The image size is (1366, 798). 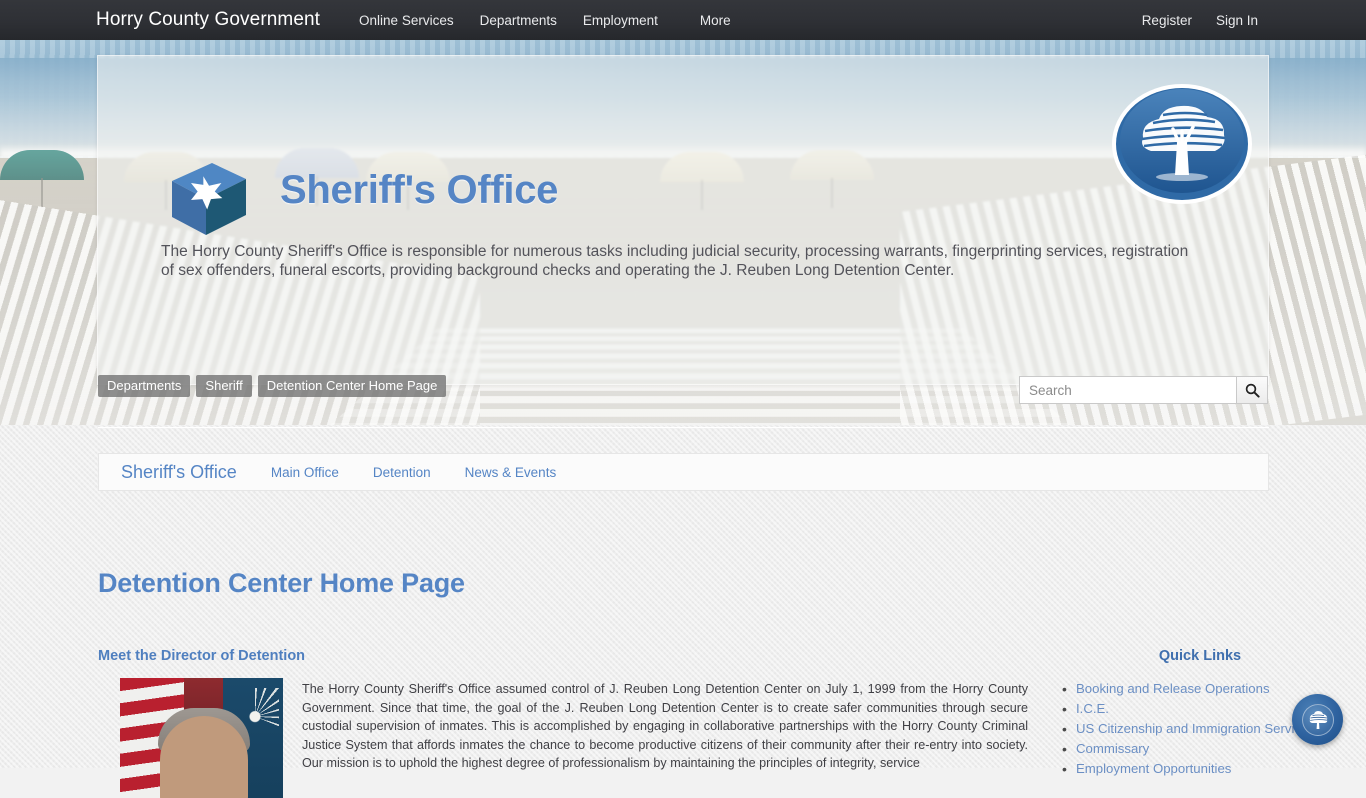 I want to click on nav-item-more: More, so click(x=715, y=20).